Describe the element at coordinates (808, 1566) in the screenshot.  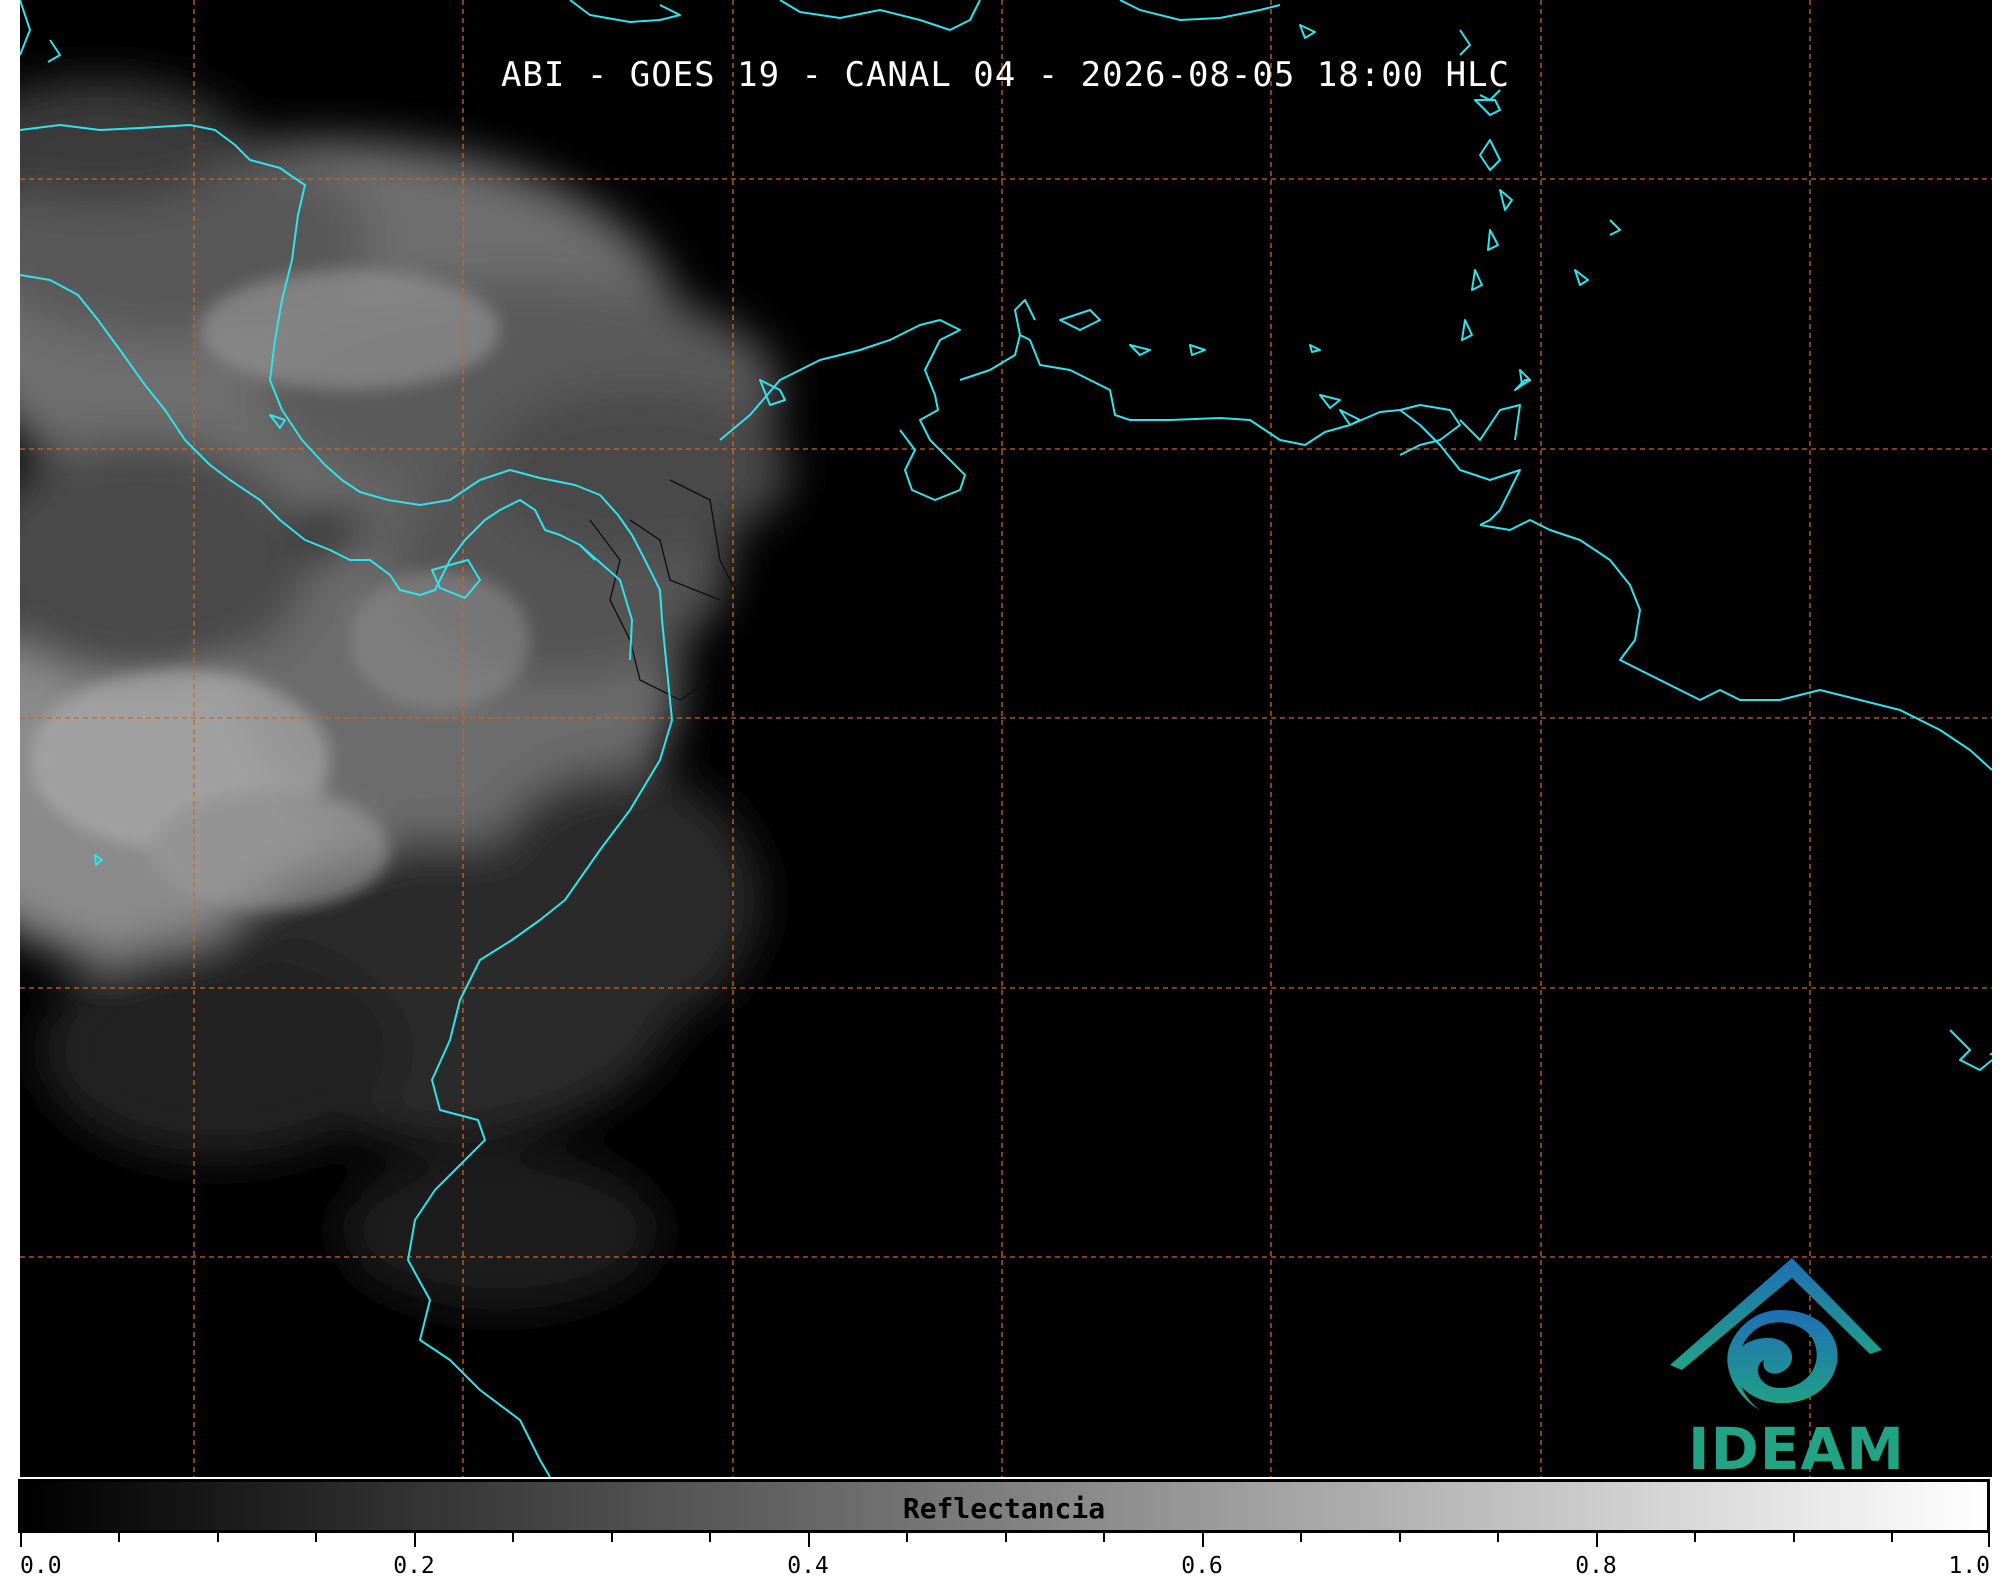
I see `colorbar-tick-label: 0.4` at that location.